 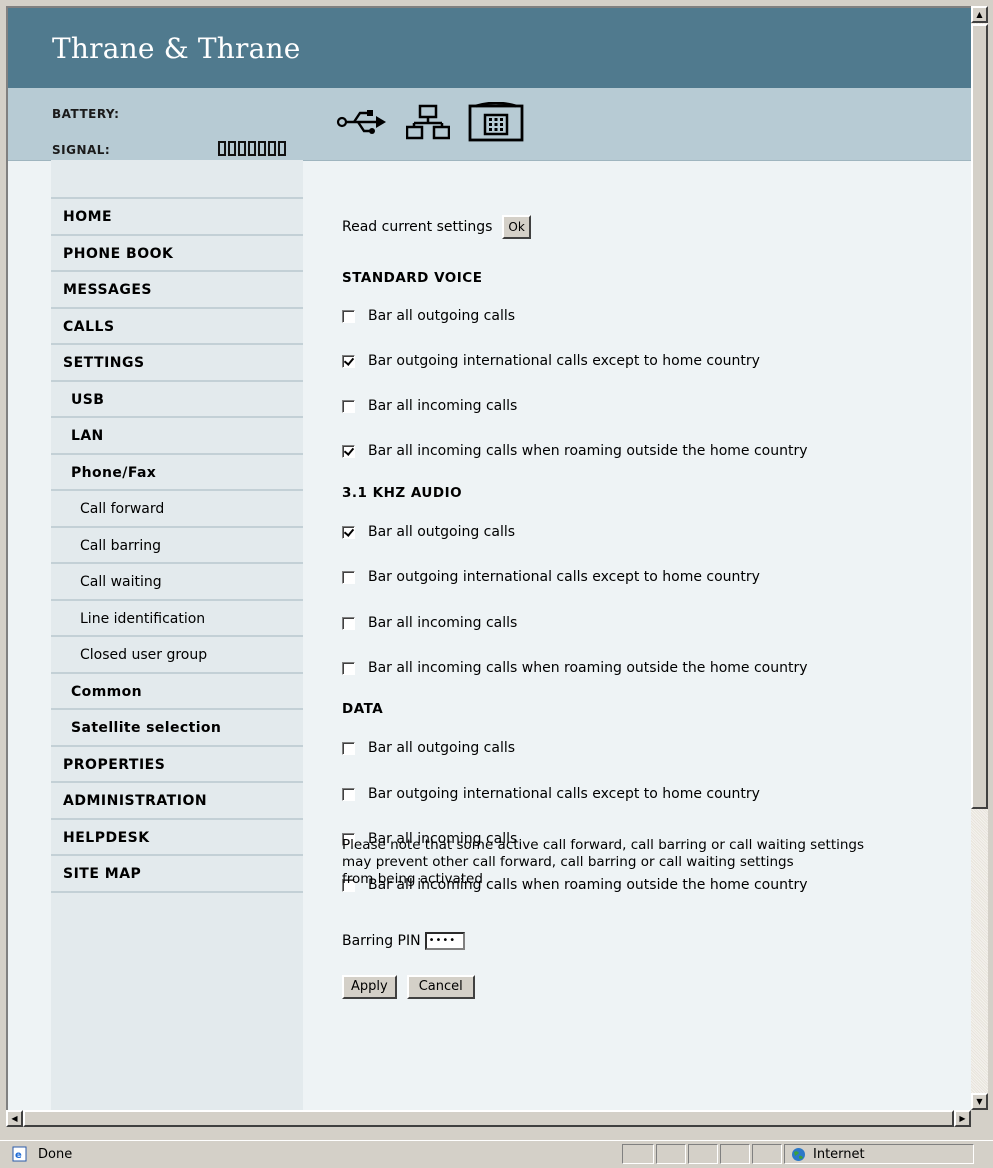 What do you see at coordinates (86, 114) in the screenshot?
I see `battery-label: BATTERY:` at bounding box center [86, 114].